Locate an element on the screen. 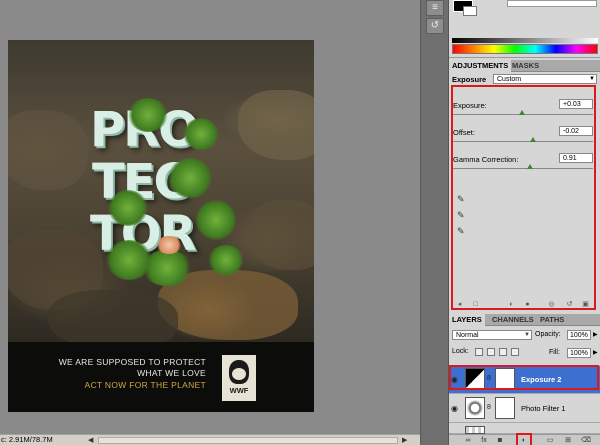  history-icon: ↺ is located at coordinates (435, 26).